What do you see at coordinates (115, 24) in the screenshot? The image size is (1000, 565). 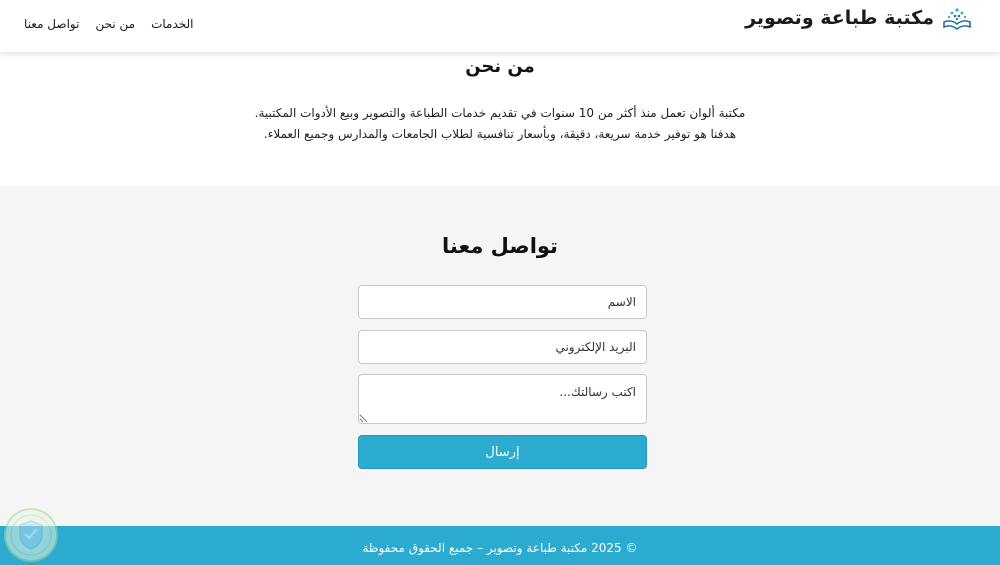 I see `nav-about: من نحن` at bounding box center [115, 24].